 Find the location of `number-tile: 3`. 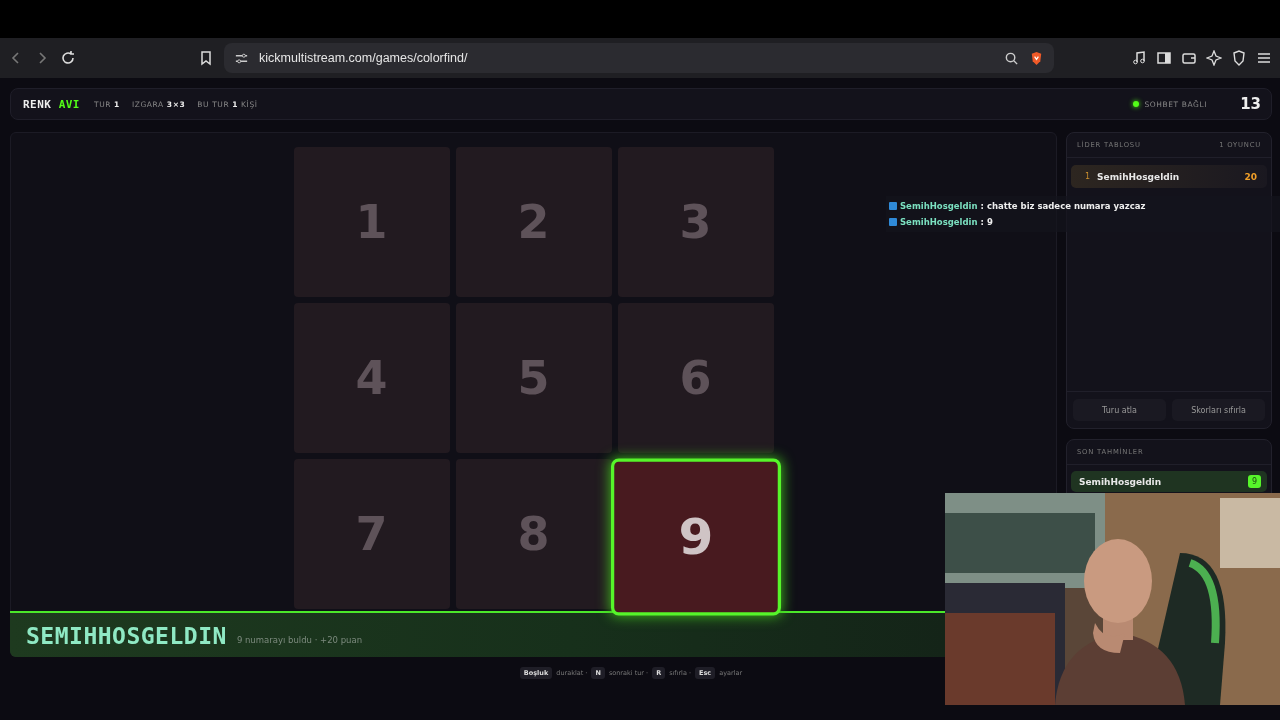

number-tile: 3 is located at coordinates (695, 222).